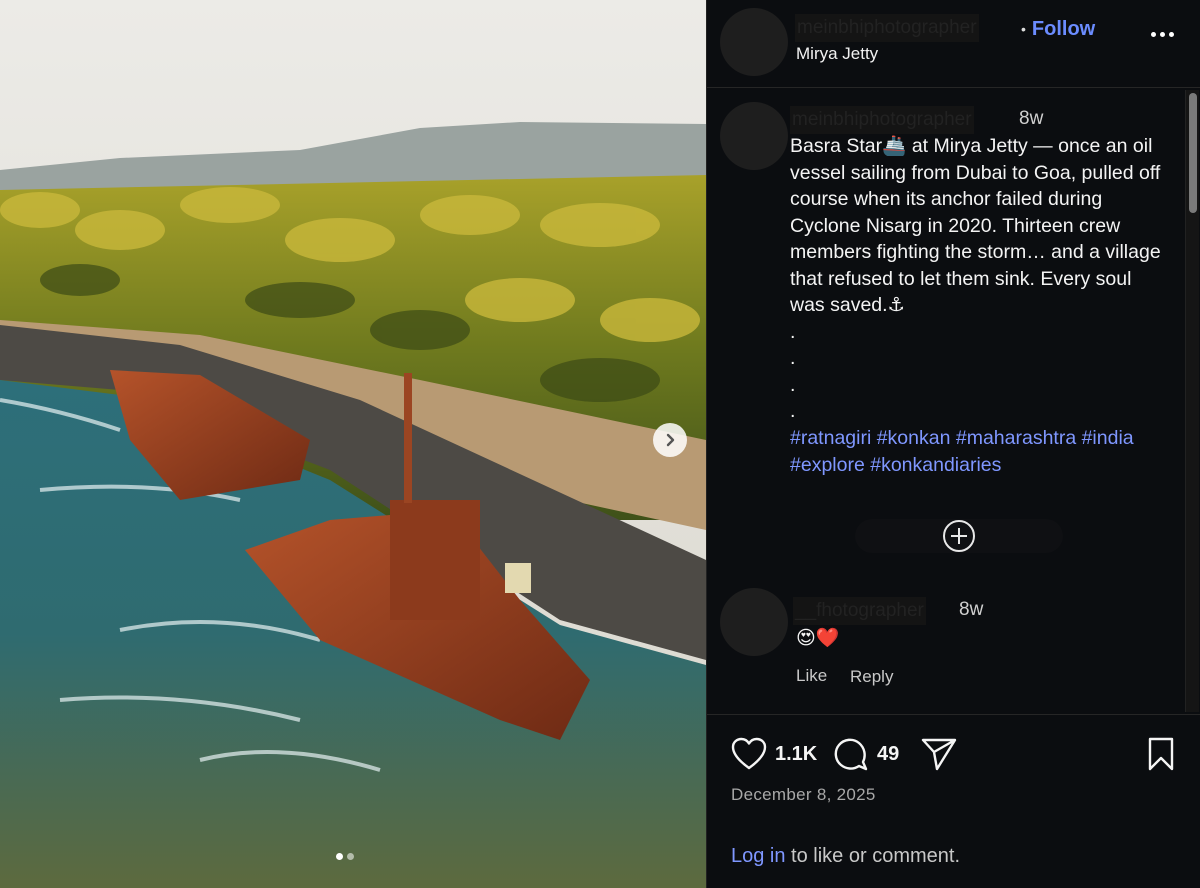  I want to click on post-date: December 8, 2025, so click(803, 794).